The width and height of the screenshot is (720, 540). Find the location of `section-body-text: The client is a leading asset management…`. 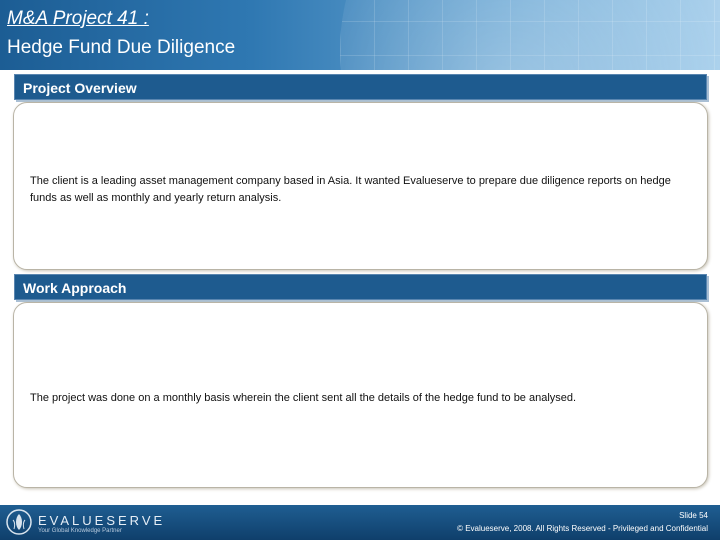

section-body-text: The client is a leading asset management… is located at coordinates (350, 189).